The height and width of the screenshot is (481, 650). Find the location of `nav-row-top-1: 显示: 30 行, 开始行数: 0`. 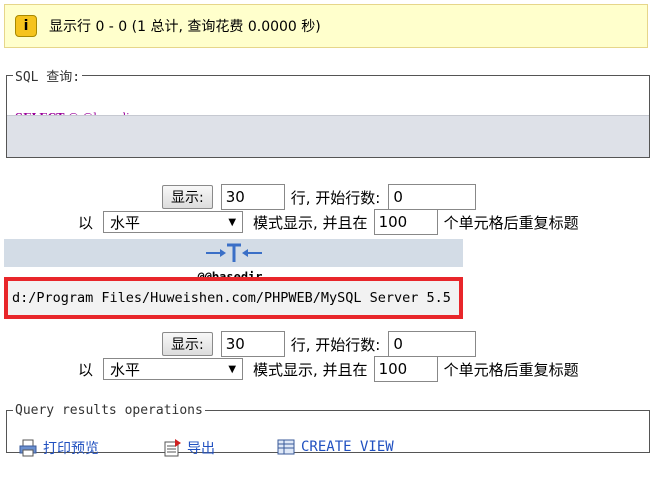

nav-row-top-1: 显示: 30 行, 开始行数: 0 is located at coordinates (319, 197).